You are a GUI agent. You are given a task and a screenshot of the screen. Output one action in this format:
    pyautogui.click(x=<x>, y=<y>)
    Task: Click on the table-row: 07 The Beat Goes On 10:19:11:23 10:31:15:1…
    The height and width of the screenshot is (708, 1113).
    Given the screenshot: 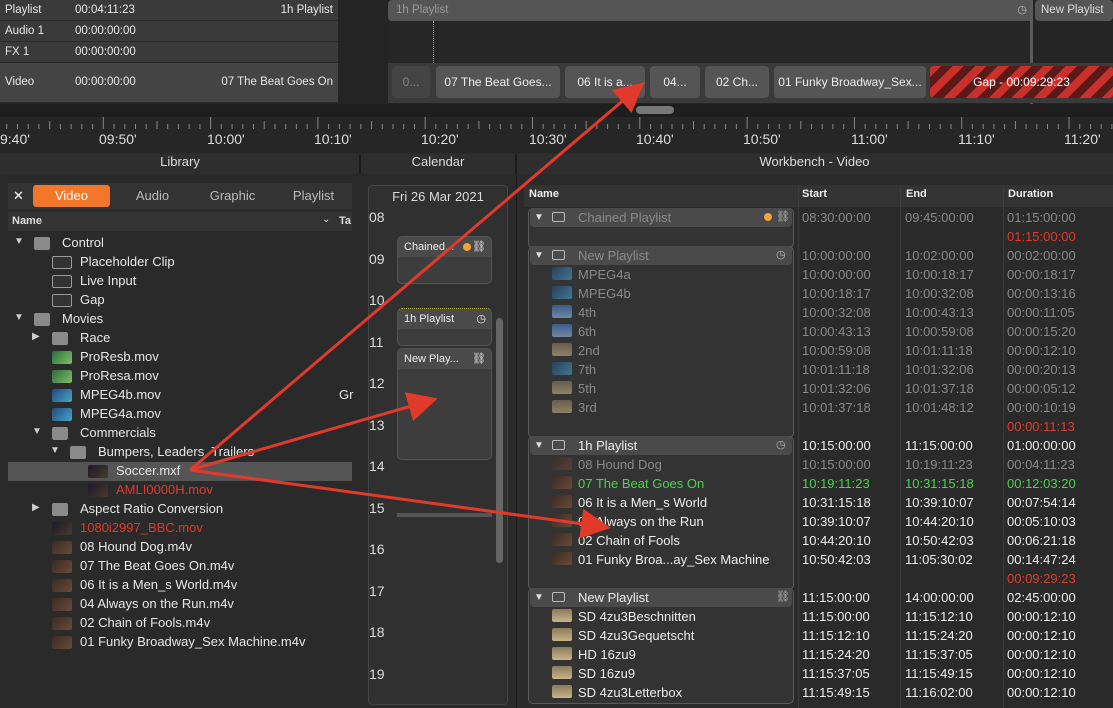 What is the action you would take?
    pyautogui.click(x=820, y=483)
    